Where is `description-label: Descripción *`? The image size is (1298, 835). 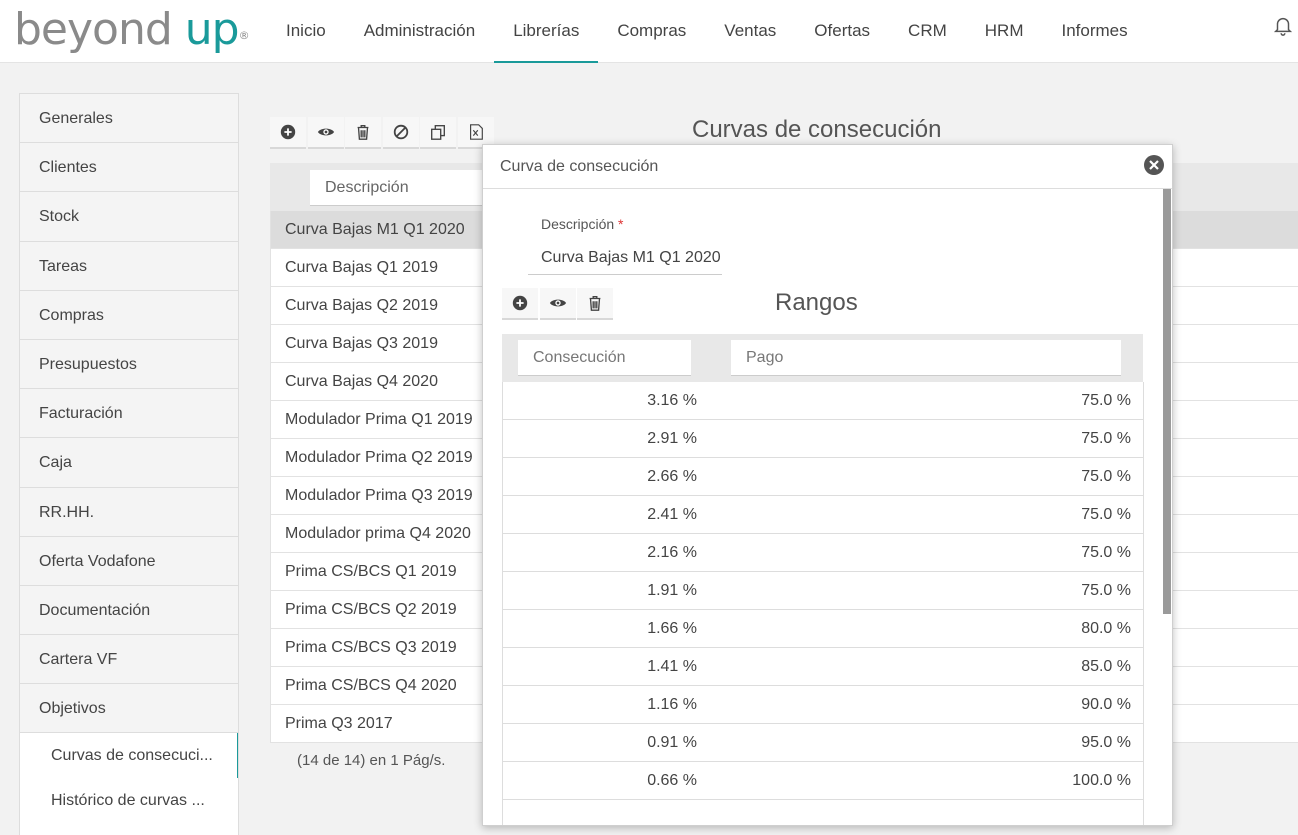
description-label: Descripción * is located at coordinates (582, 224).